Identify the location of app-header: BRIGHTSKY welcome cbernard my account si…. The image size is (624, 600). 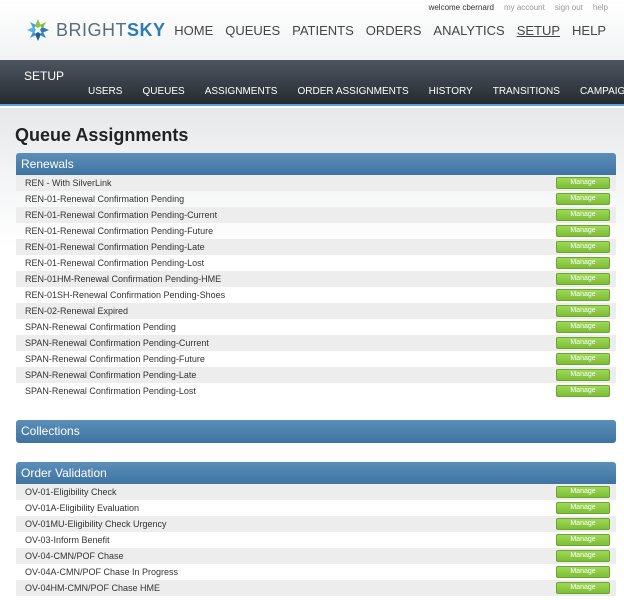
(312, 30).